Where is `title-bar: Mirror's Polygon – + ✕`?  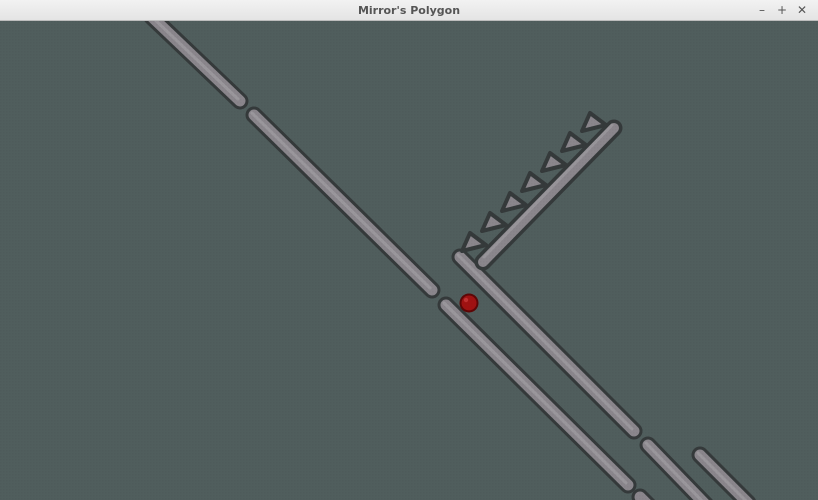 title-bar: Mirror's Polygon – + ✕ is located at coordinates (409, 10).